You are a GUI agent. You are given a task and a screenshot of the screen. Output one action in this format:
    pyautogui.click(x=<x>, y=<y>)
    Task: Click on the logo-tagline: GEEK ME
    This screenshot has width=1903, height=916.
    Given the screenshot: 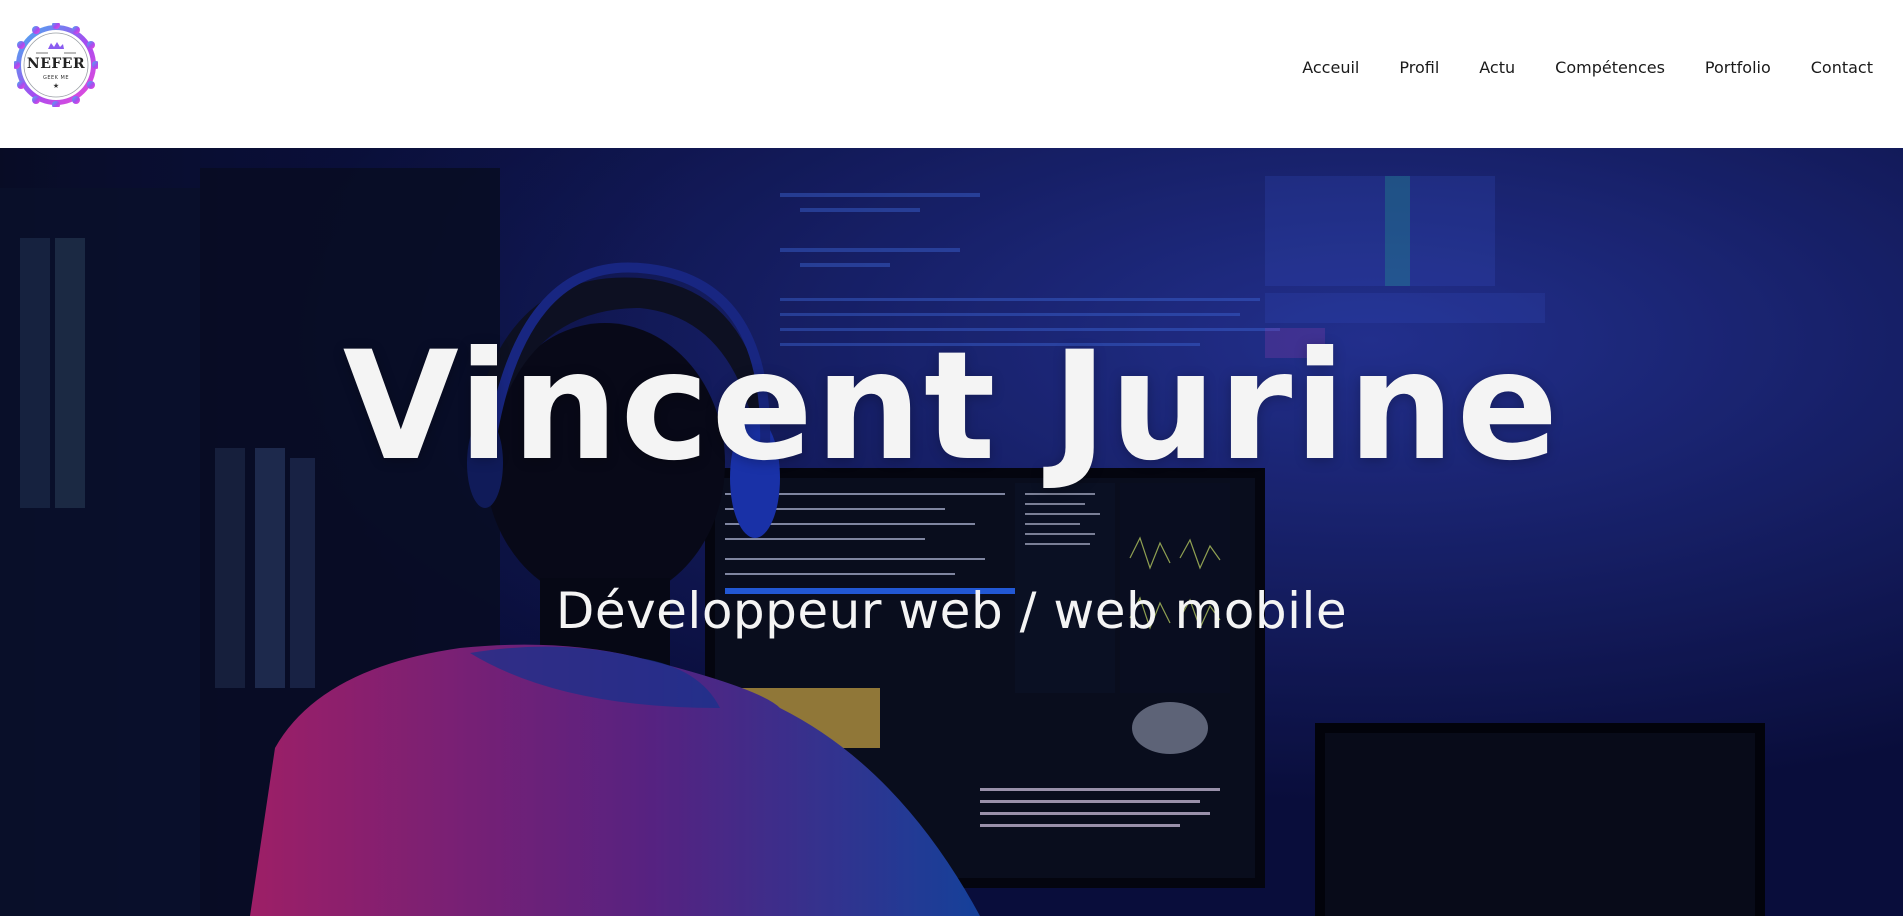 What is the action you would take?
    pyautogui.click(x=56, y=78)
    